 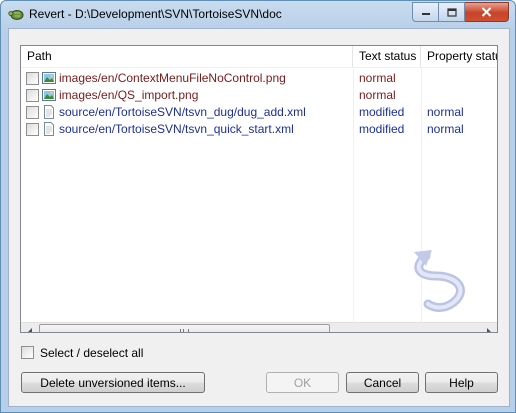 I want to click on grip-icon, so click(x=184, y=330).